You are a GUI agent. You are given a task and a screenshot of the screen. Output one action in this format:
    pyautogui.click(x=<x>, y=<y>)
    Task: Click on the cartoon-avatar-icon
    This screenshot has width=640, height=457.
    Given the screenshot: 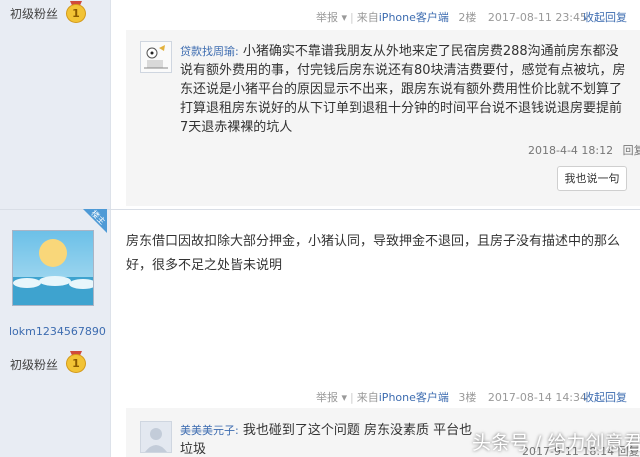 What is the action you would take?
    pyautogui.click(x=156, y=57)
    